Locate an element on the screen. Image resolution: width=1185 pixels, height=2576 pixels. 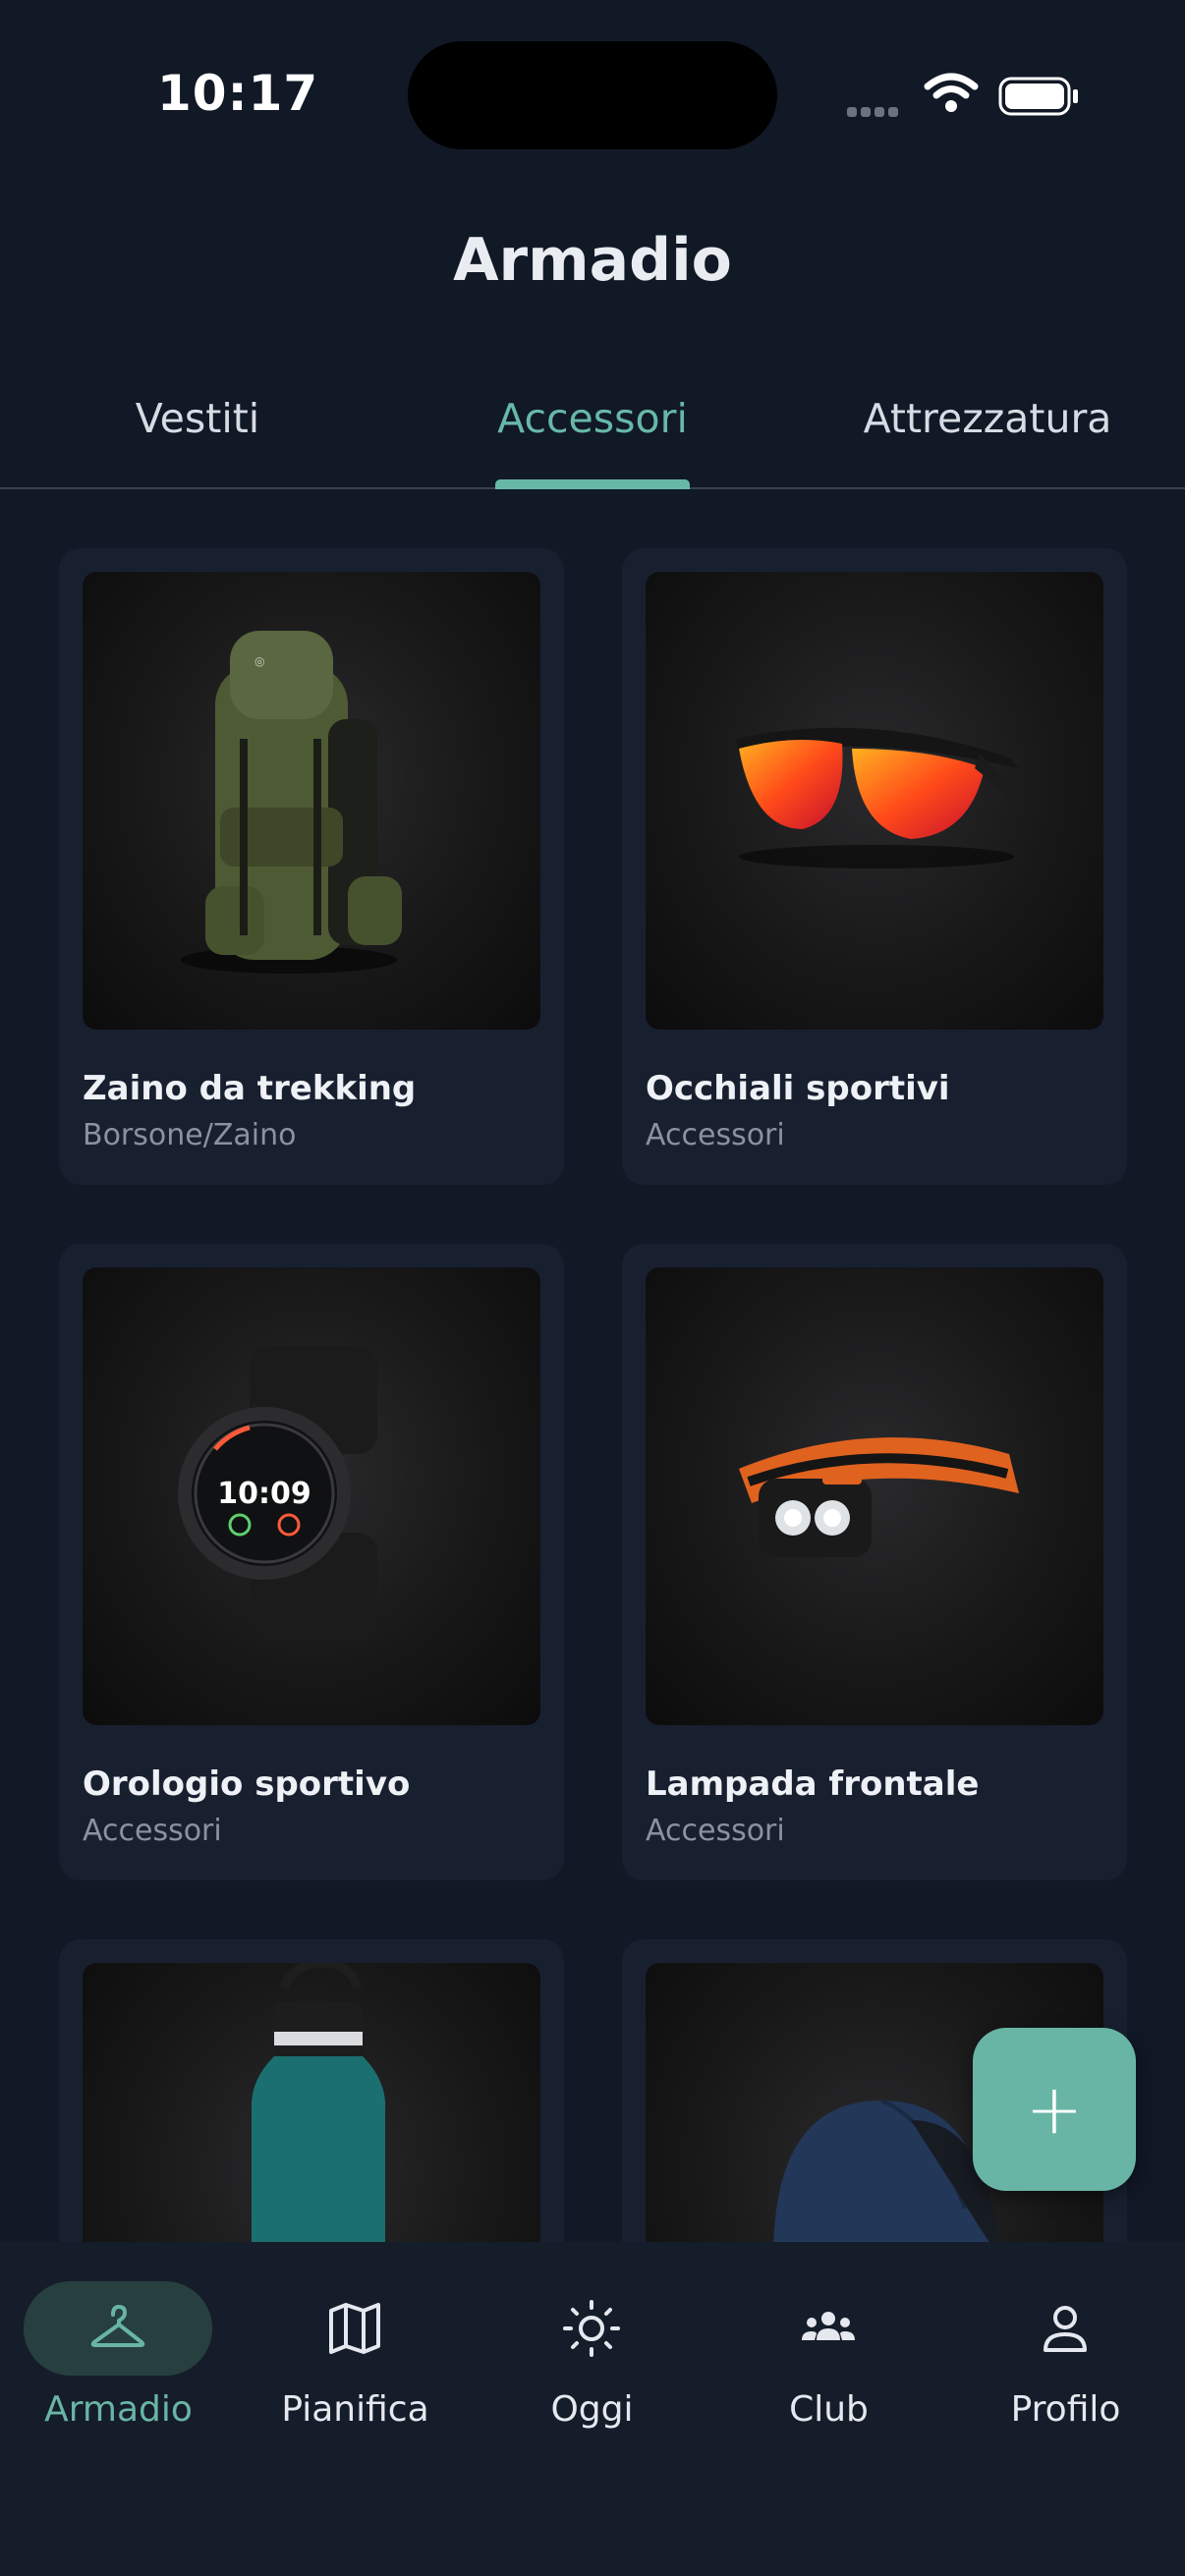
item-image: 10:09 is located at coordinates (312, 1496).